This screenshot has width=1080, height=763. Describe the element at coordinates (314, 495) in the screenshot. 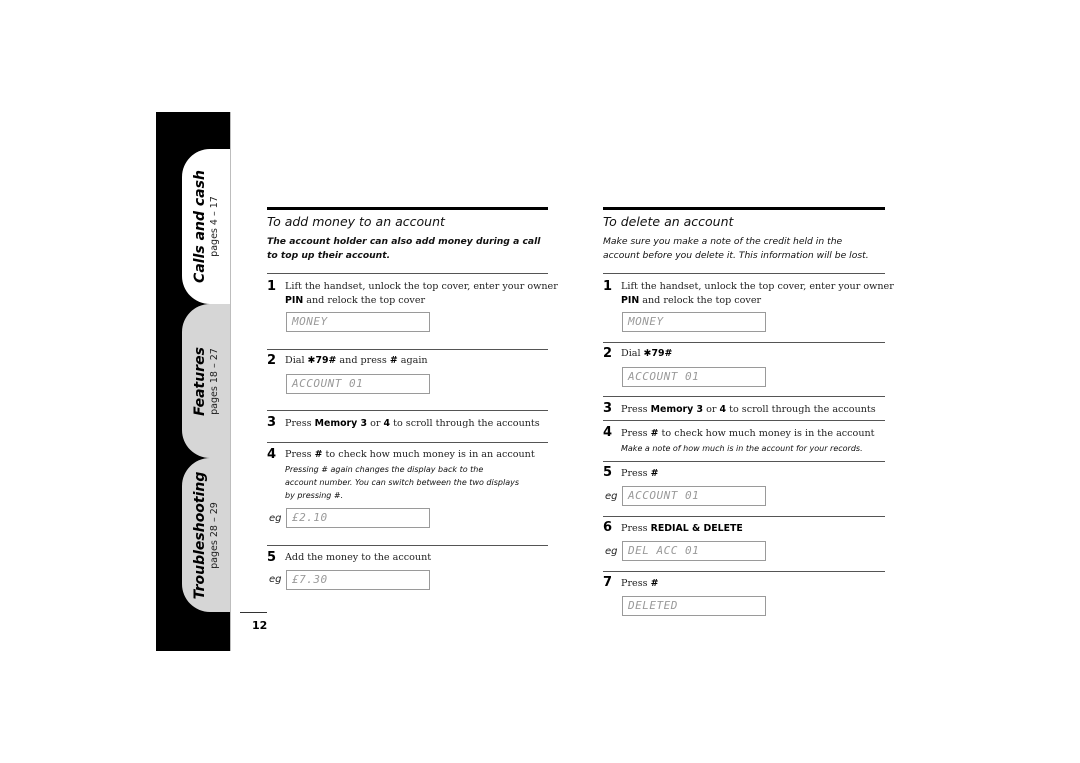

I see `note-line: by pressing #.` at that location.